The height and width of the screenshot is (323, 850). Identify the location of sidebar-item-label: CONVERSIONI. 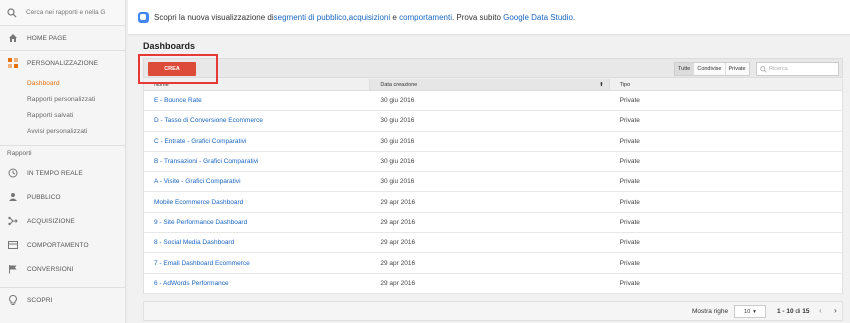
(50, 269).